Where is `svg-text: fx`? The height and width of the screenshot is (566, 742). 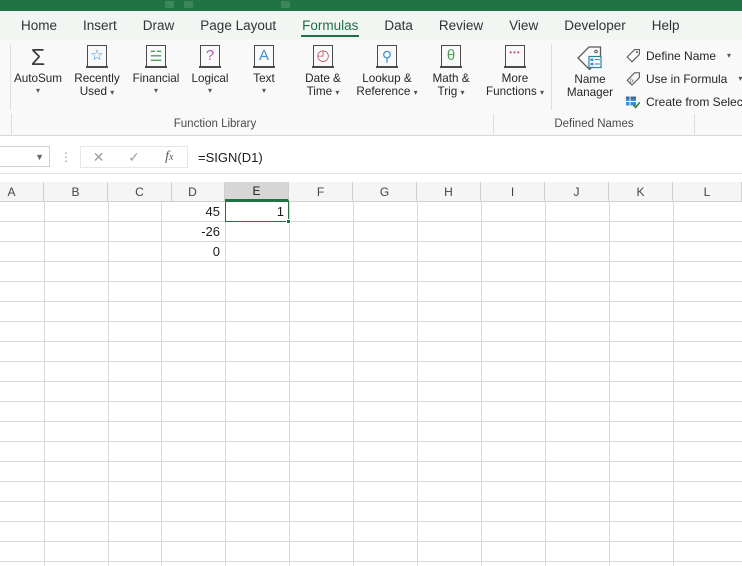 svg-text: fx is located at coordinates (632, 80).